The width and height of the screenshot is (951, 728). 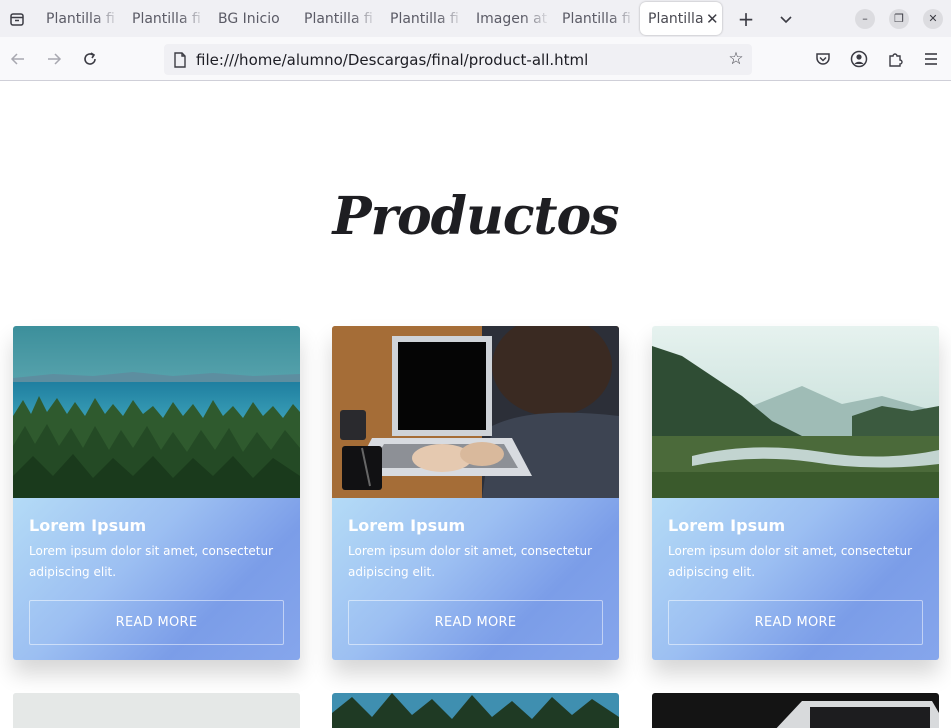 I want to click on tab: Imagen at, so click(x=507, y=18).